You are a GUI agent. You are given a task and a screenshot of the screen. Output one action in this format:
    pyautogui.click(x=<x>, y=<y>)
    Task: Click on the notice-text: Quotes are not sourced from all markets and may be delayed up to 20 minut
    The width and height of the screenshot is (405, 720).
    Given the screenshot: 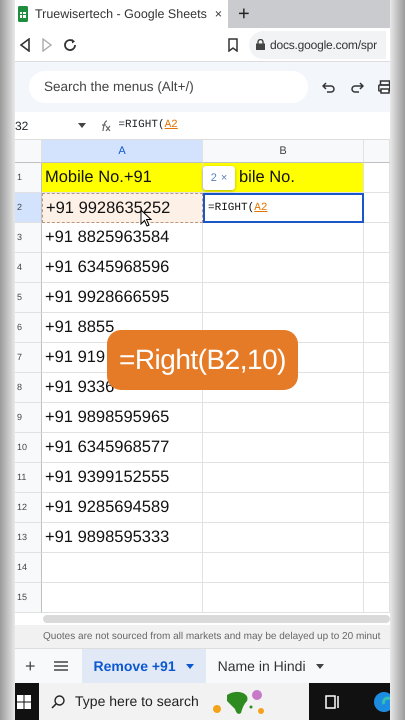 What is the action you would take?
    pyautogui.click(x=202, y=636)
    